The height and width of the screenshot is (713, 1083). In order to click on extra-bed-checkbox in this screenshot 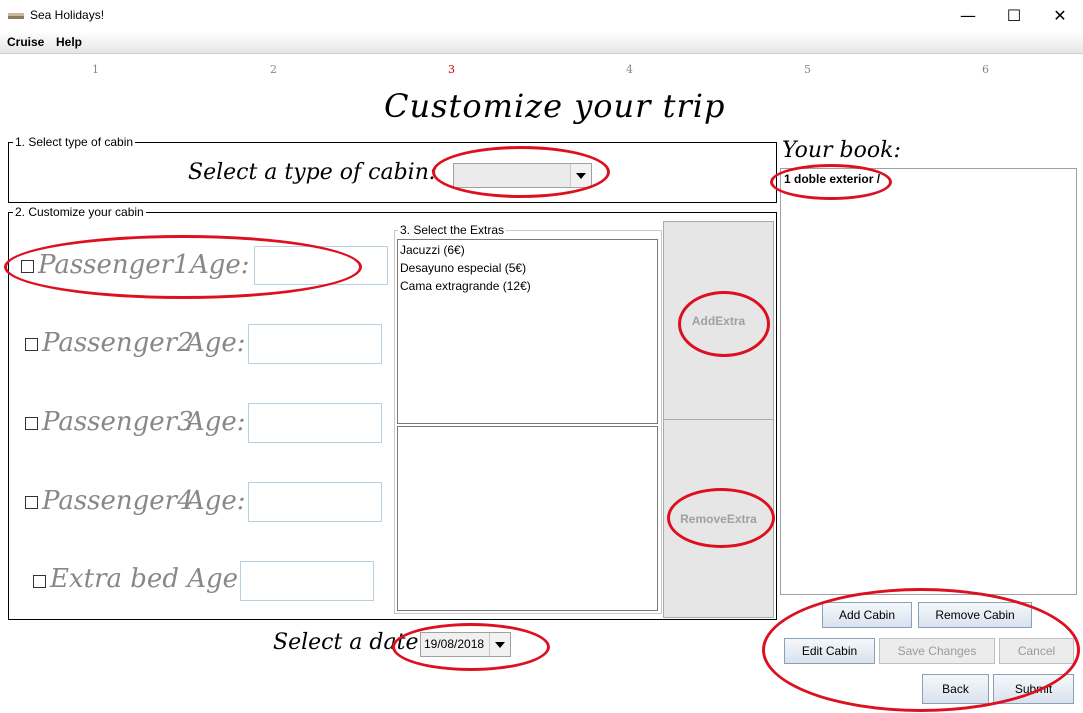, I will do `click(39, 581)`.